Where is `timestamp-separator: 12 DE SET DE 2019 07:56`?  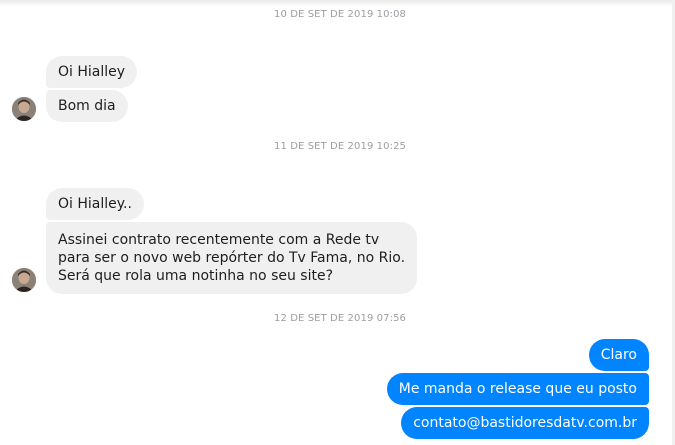 timestamp-separator: 12 DE SET DE 2019 07:56 is located at coordinates (340, 318).